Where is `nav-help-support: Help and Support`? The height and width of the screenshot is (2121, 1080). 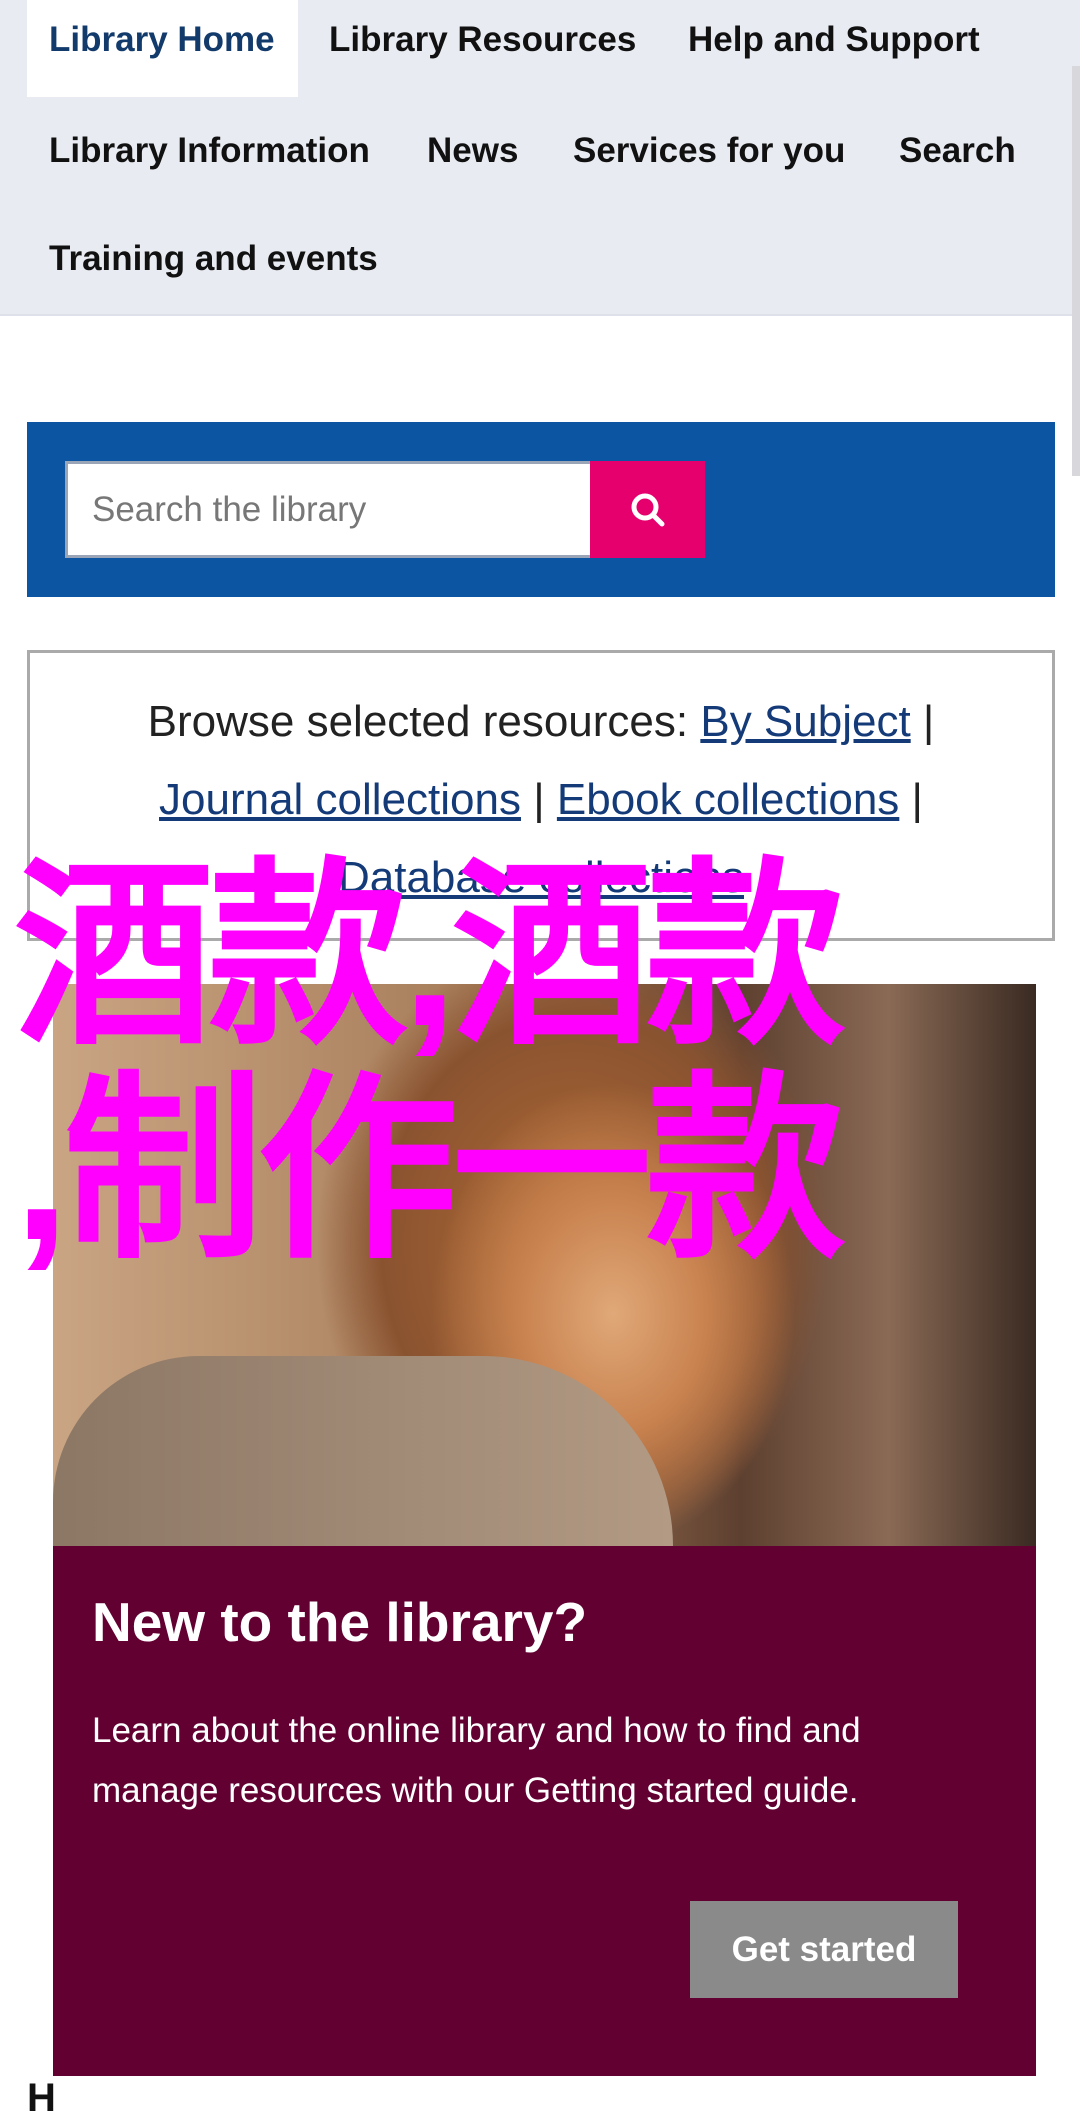
nav-help-support: Help and Support is located at coordinates (834, 40).